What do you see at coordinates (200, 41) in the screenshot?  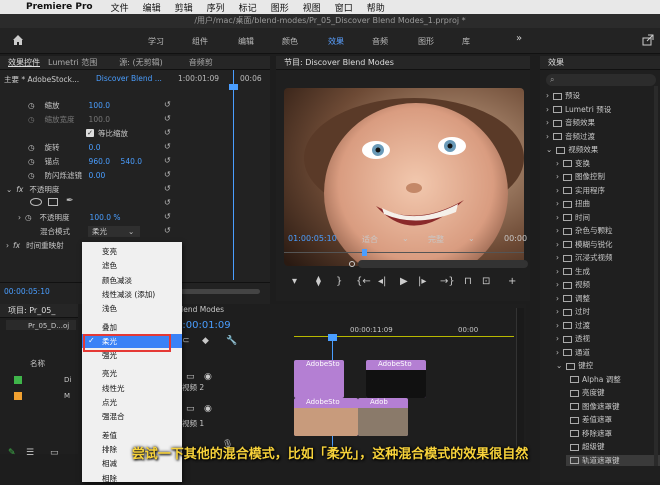 I see `workspace-assembly: 组件` at bounding box center [200, 41].